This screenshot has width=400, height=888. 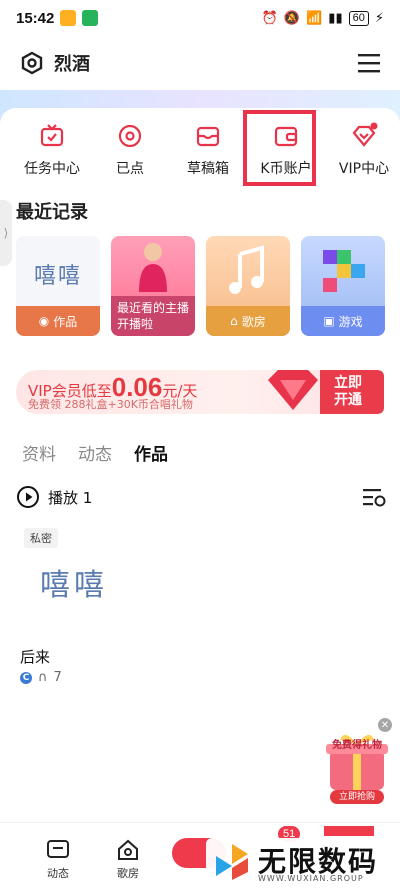 I want to click on record-icon: ◉, so click(x=44, y=321).